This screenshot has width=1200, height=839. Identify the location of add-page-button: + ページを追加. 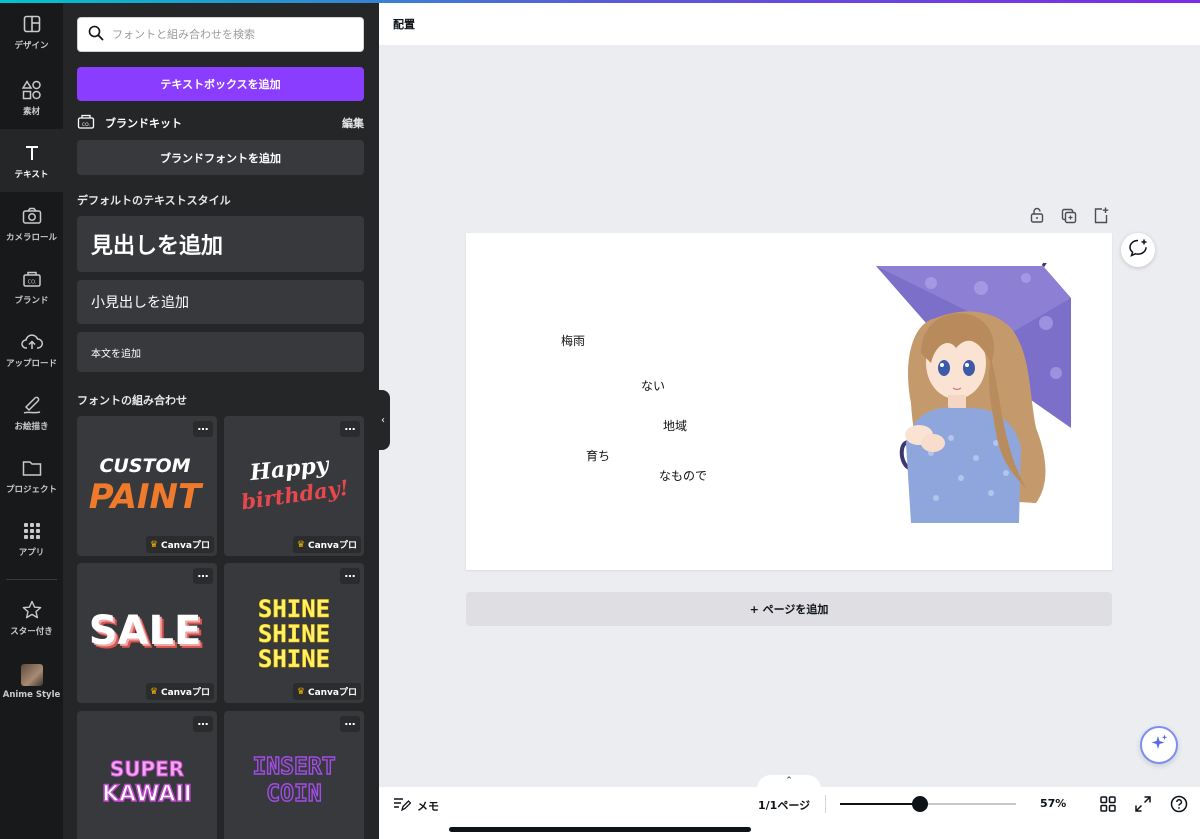
(789, 609).